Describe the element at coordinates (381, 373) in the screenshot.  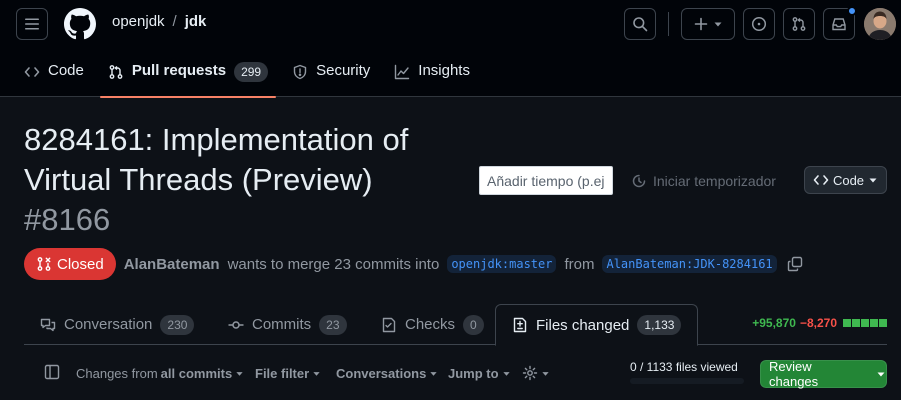
I see `conversations-label: Conversations` at that location.